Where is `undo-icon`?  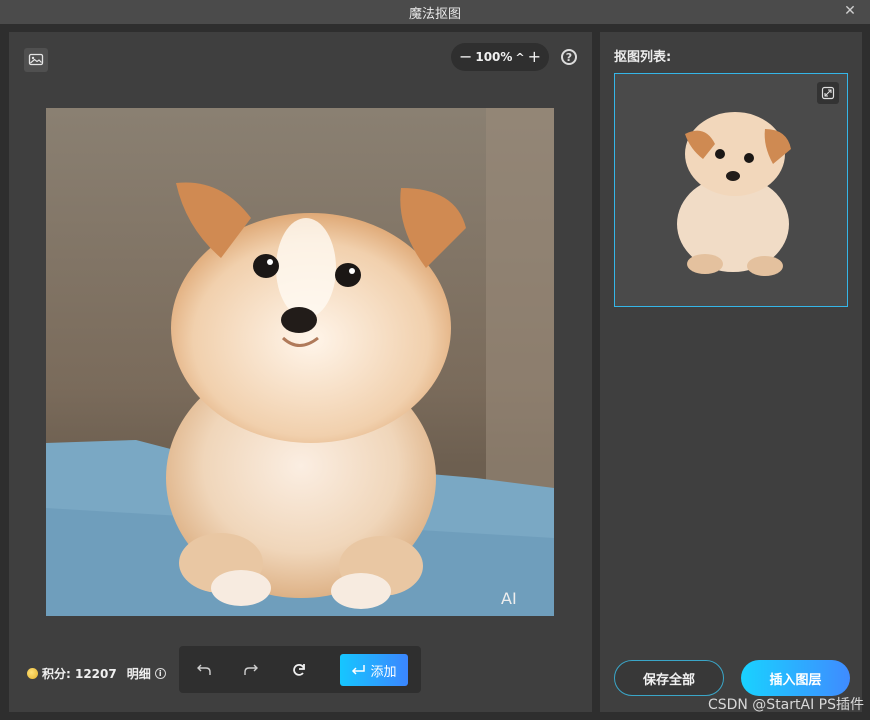 undo-icon is located at coordinates (204, 669).